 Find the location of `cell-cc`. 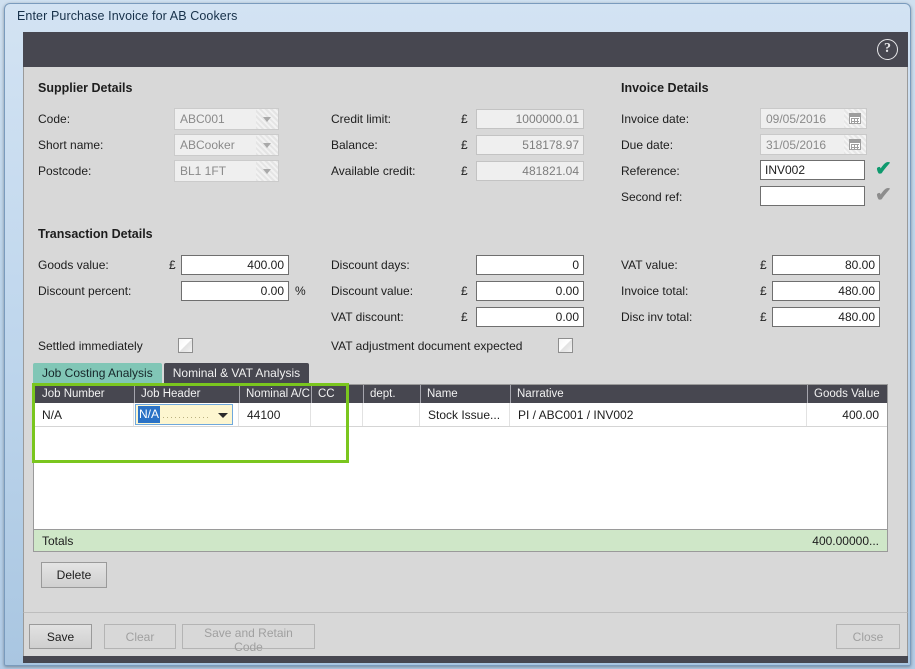

cell-cc is located at coordinates (337, 414).